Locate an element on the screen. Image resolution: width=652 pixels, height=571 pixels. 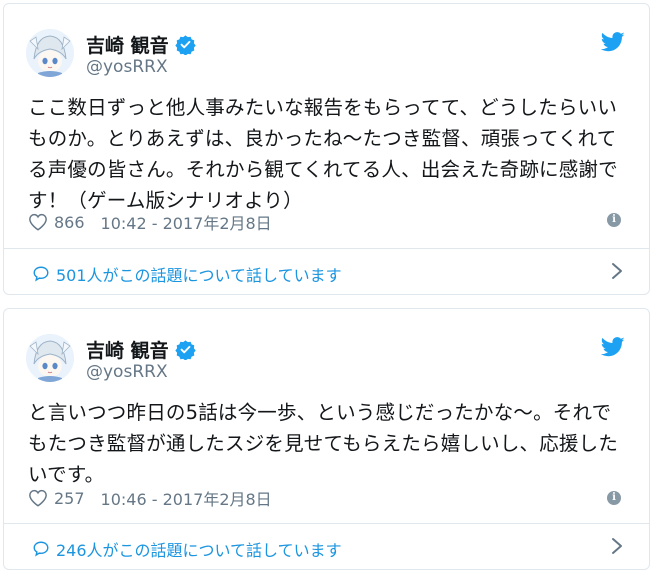
conversation-link: 246人がこの話題について話しています is located at coordinates (187, 549).